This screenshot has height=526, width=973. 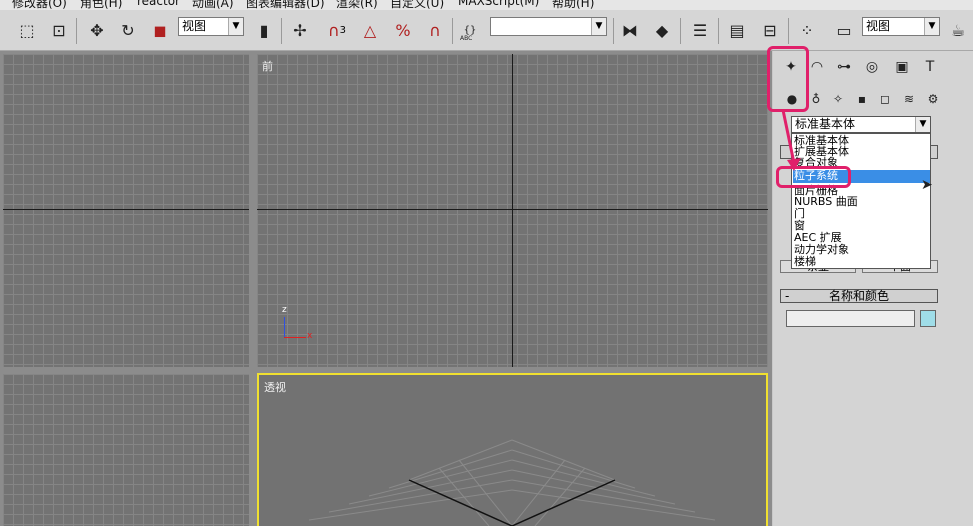 I want to click on select-by-name-icon: ⊡, so click(x=59, y=30).